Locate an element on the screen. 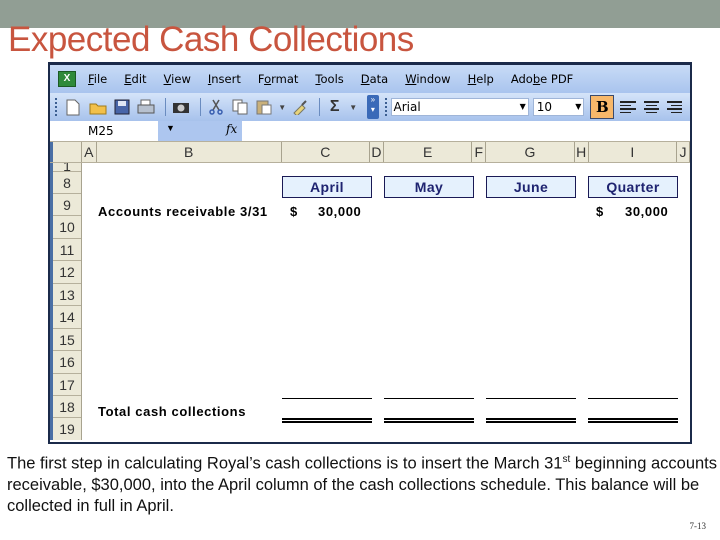 The width and height of the screenshot is (720, 540). cell-total-cash-collections-label: Total cash collections is located at coordinates (172, 411).